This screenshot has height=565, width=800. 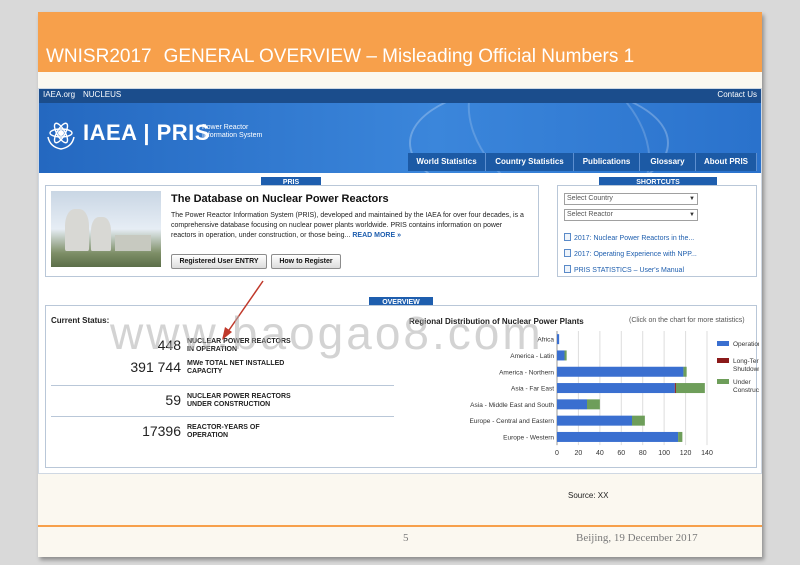 I want to click on x-tick-label: 120, so click(x=686, y=453).